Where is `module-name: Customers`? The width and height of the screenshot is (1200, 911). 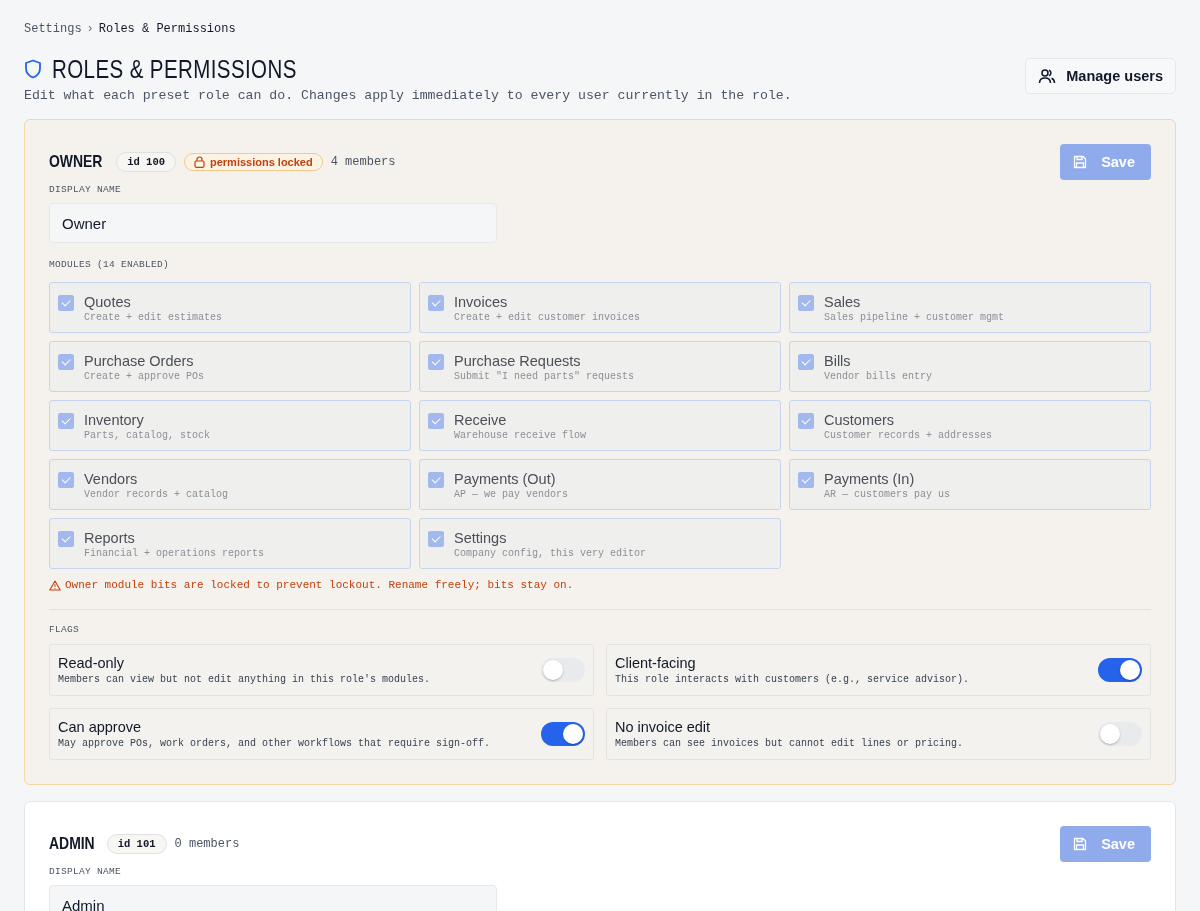 module-name: Customers is located at coordinates (860, 420).